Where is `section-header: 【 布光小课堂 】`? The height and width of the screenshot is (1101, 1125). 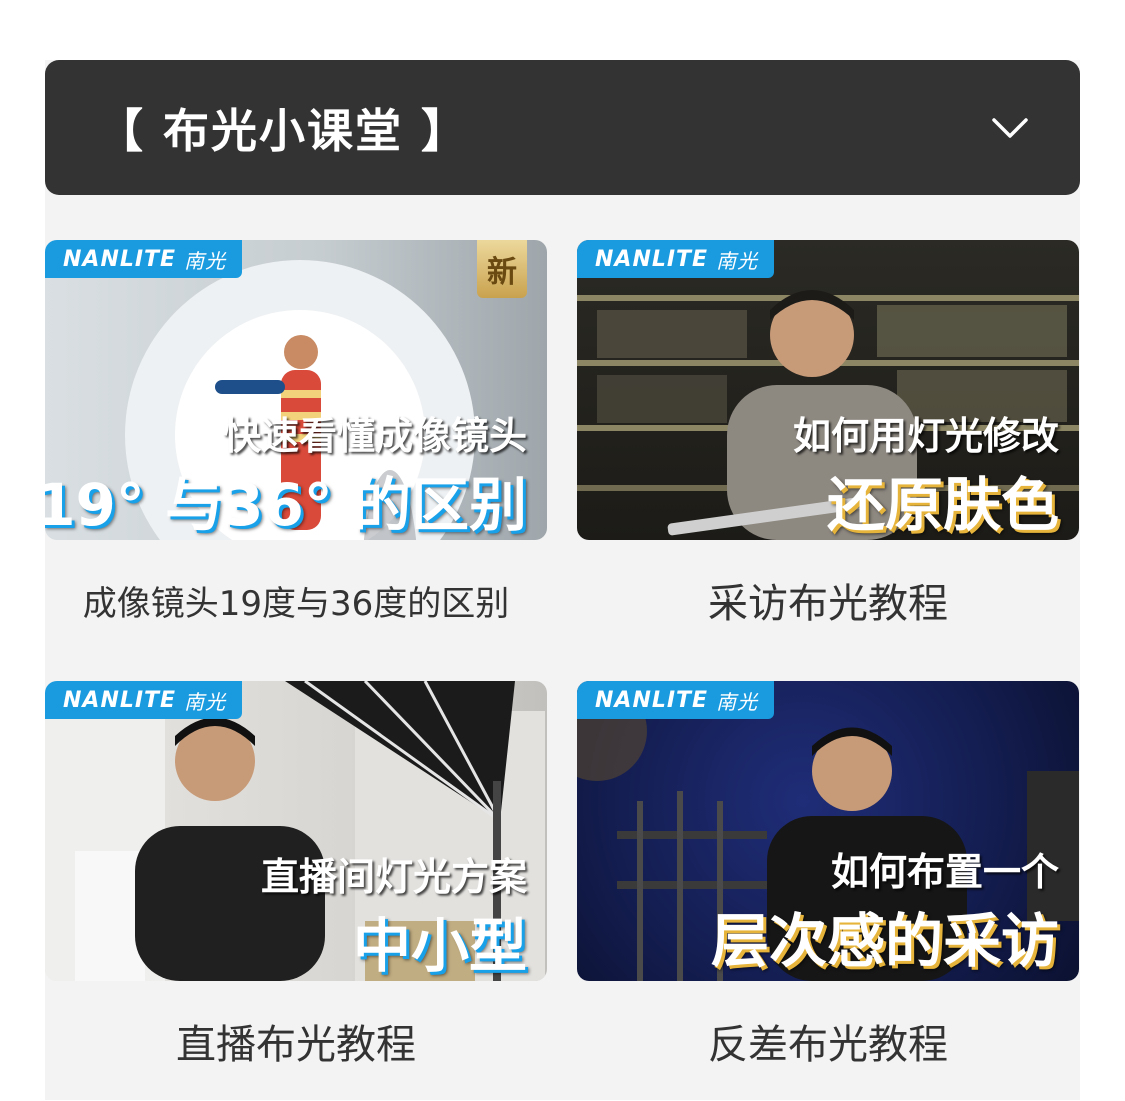
section-header: 【 布光小课堂 】 is located at coordinates (562, 127).